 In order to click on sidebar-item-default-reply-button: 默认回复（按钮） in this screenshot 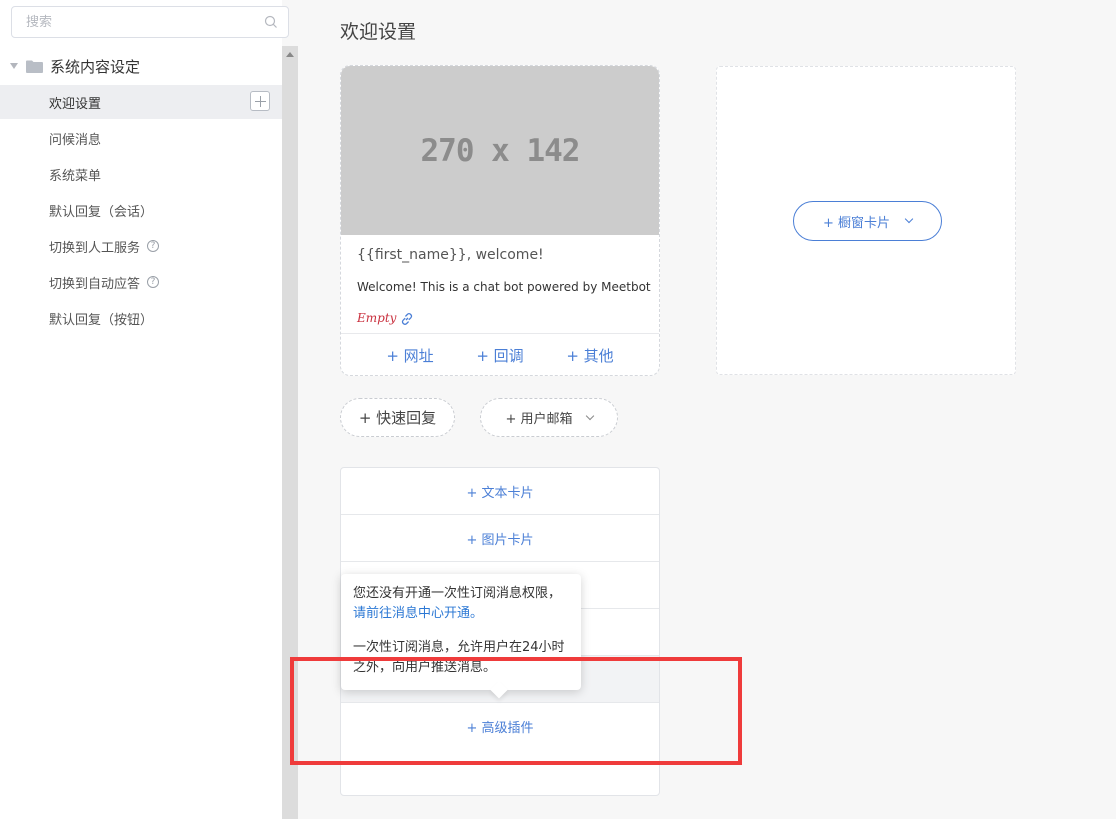, I will do `click(141, 318)`.